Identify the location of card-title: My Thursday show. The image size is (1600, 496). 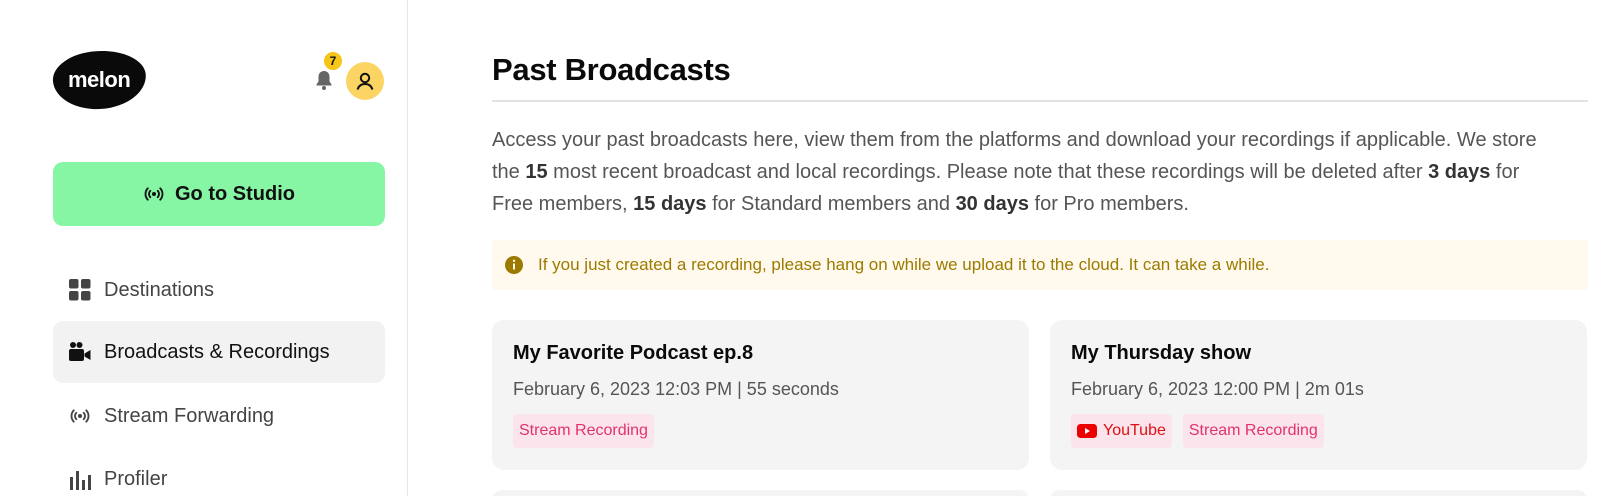
(1161, 353).